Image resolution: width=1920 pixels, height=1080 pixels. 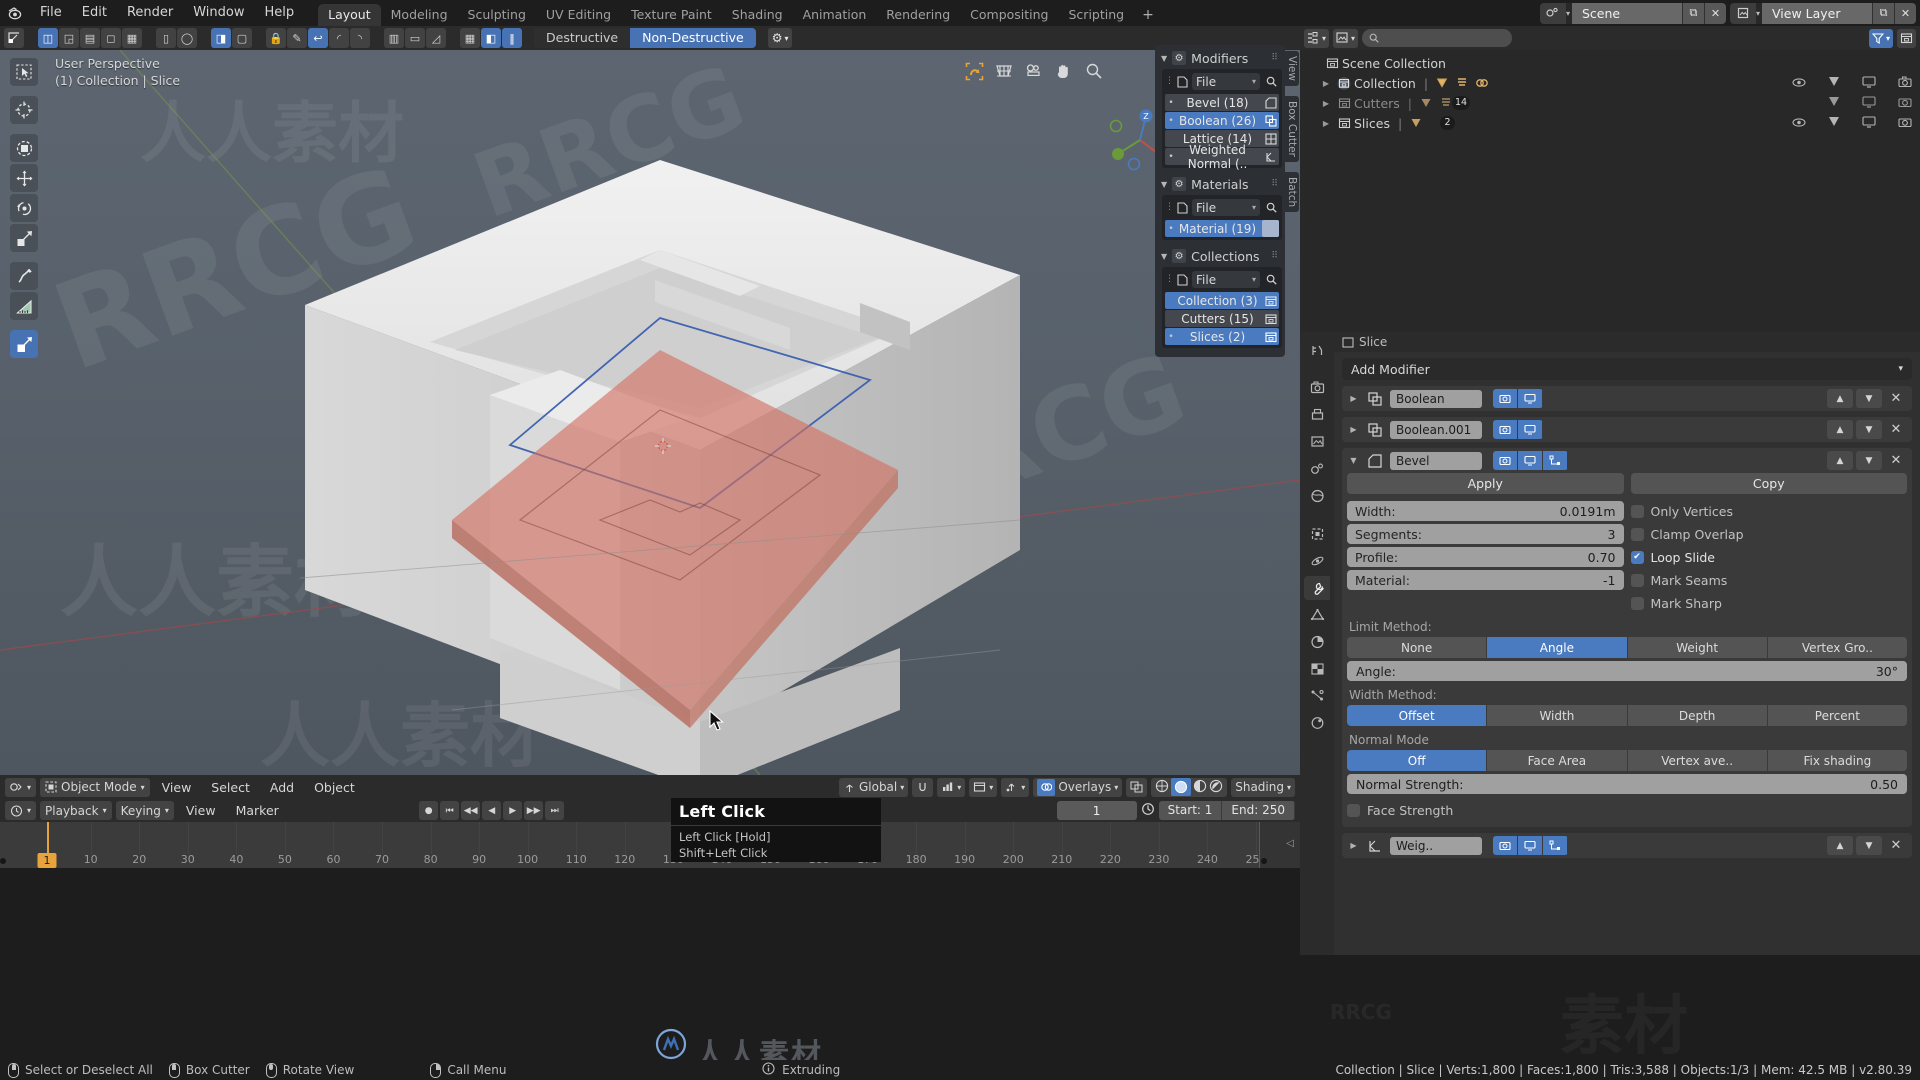 What do you see at coordinates (230, 787) in the screenshot?
I see `footer-menu-select: Select` at bounding box center [230, 787].